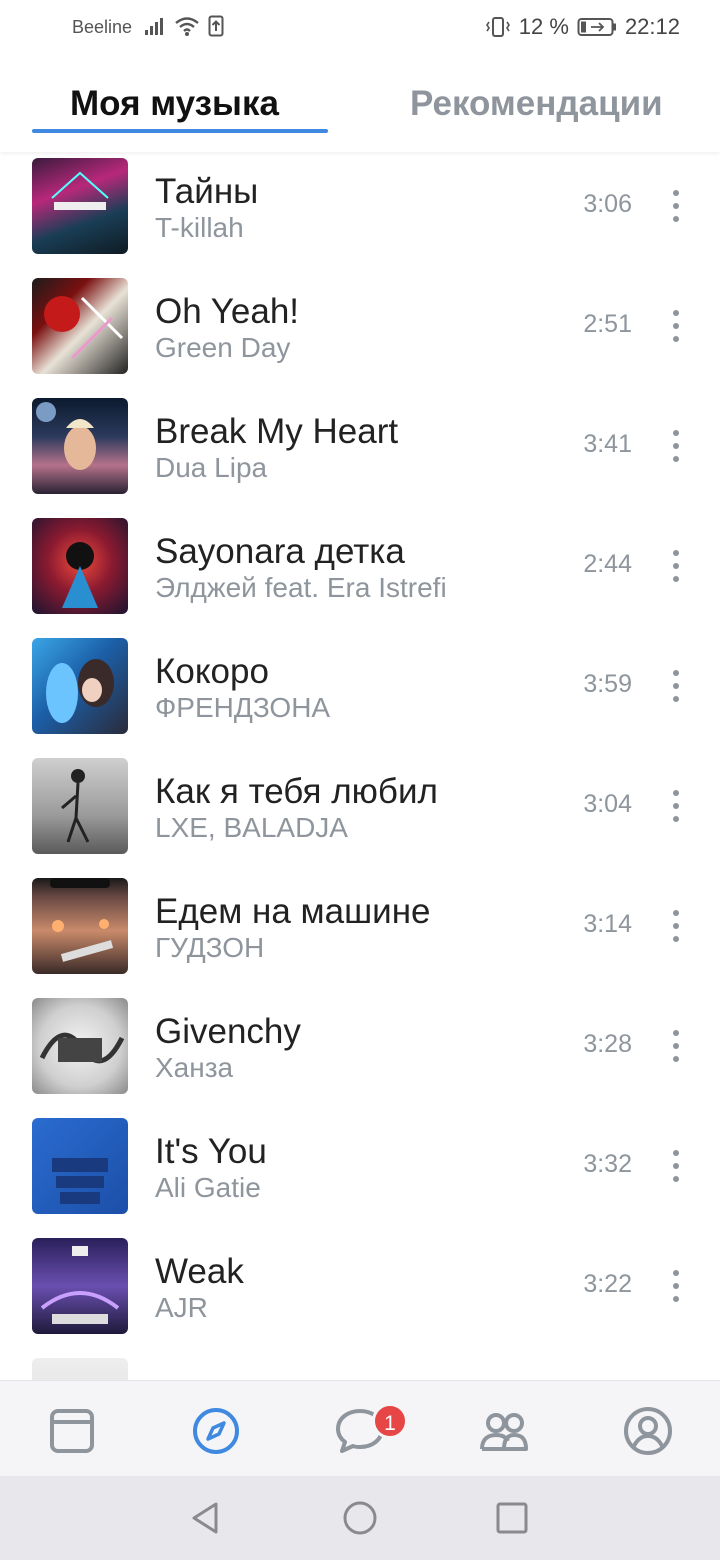  What do you see at coordinates (360, 1366) in the screenshot?
I see `track-row` at bounding box center [360, 1366].